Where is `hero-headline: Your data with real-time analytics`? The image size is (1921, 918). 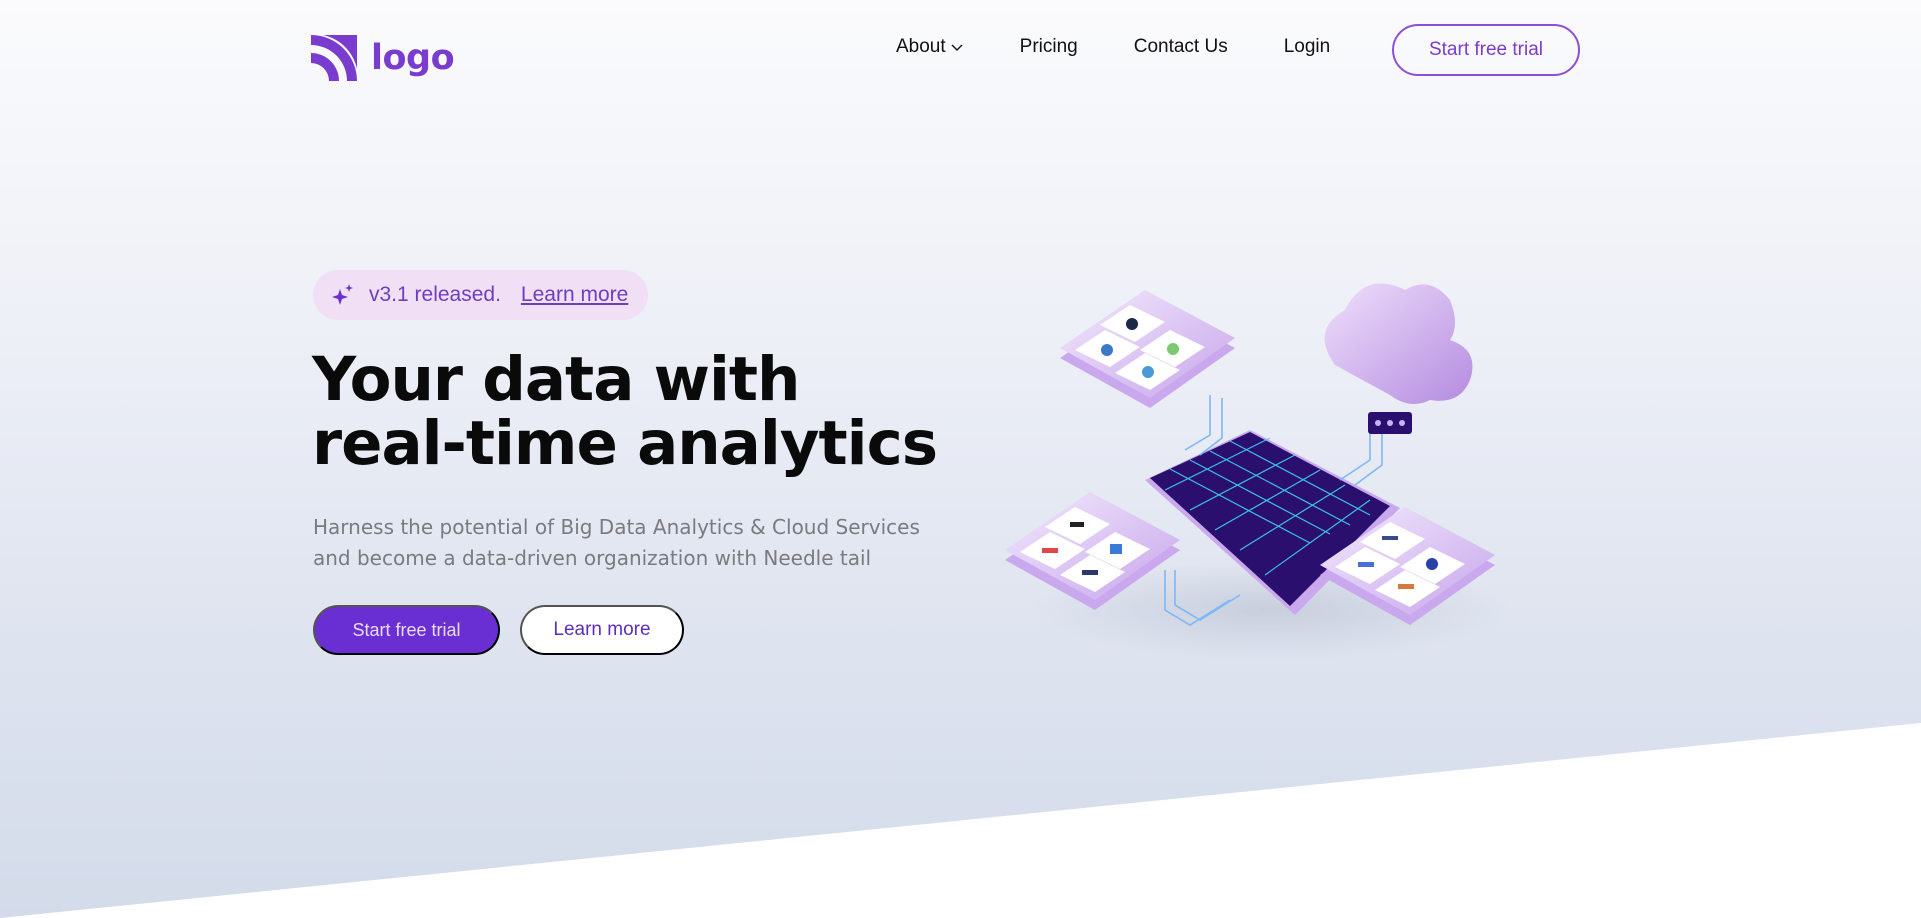 hero-headline: Your data with real-time analytics is located at coordinates (662, 412).